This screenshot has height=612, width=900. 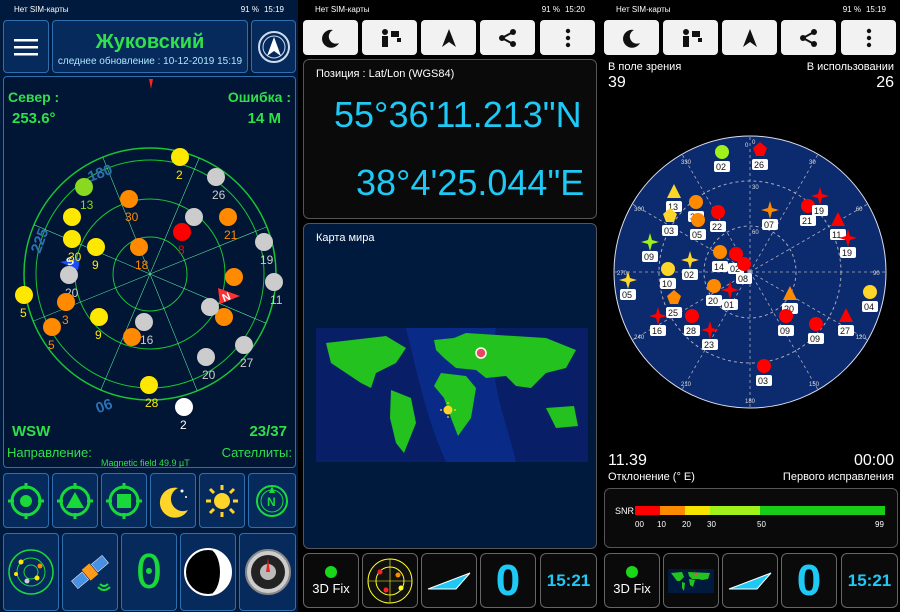 I want to click on satellite-icon, so click(x=91, y=572).